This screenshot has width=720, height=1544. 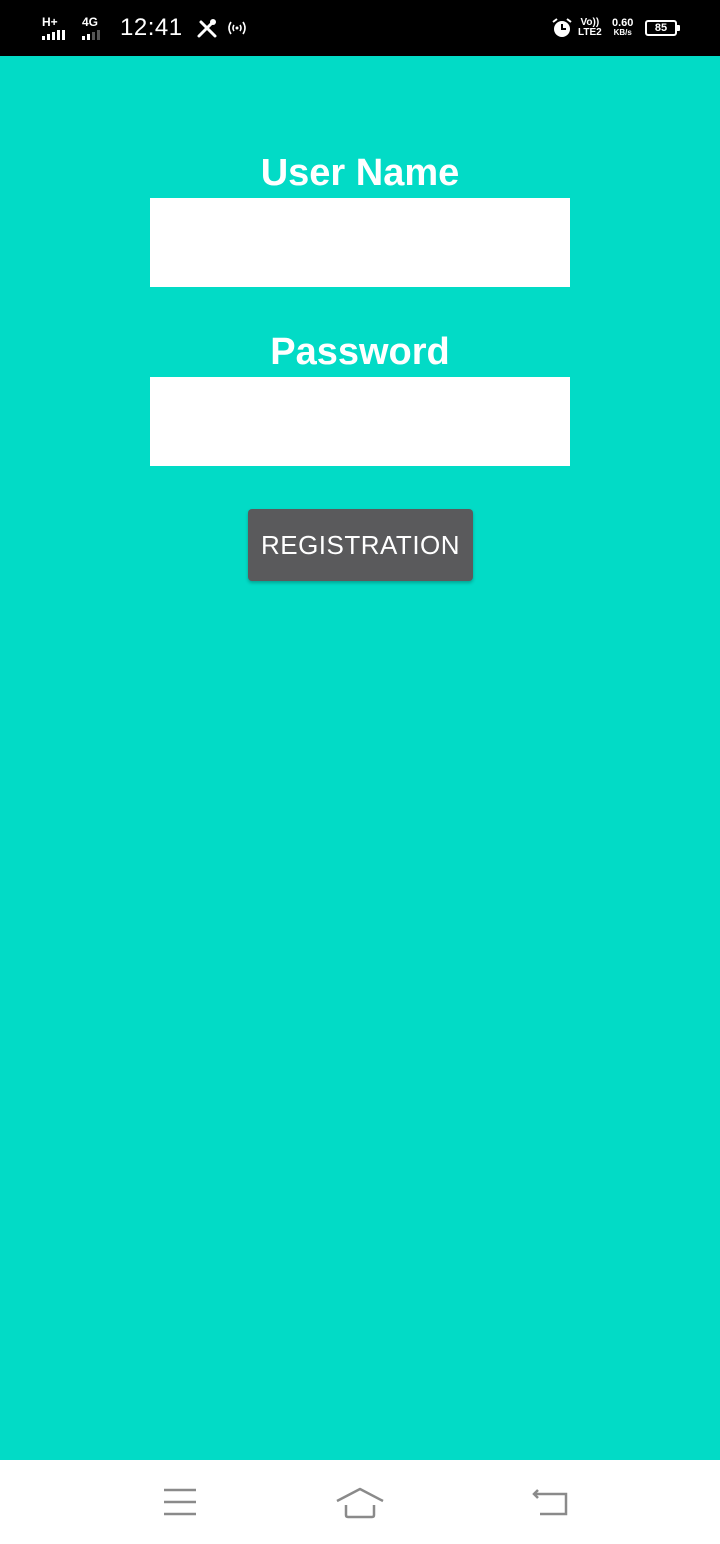 I want to click on registration-button: REGISTRATION, so click(x=360, y=545).